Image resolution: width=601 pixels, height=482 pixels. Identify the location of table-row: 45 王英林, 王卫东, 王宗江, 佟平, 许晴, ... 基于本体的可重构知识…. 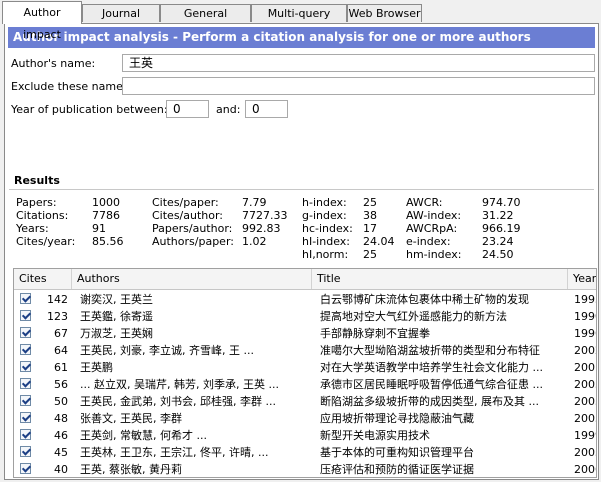
(305, 452).